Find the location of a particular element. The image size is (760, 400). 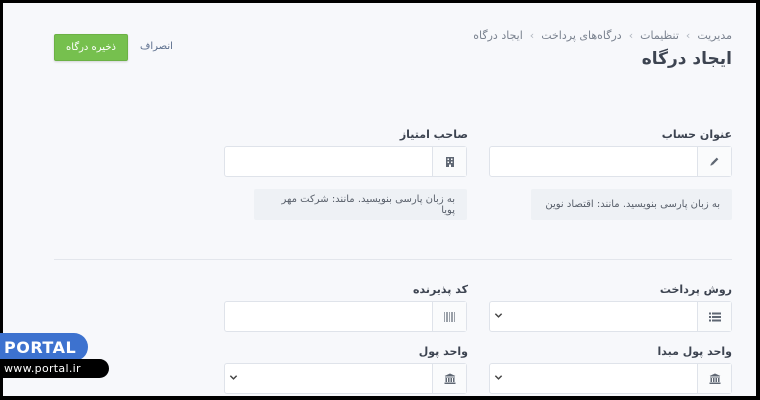

list-icon is located at coordinates (714, 316).